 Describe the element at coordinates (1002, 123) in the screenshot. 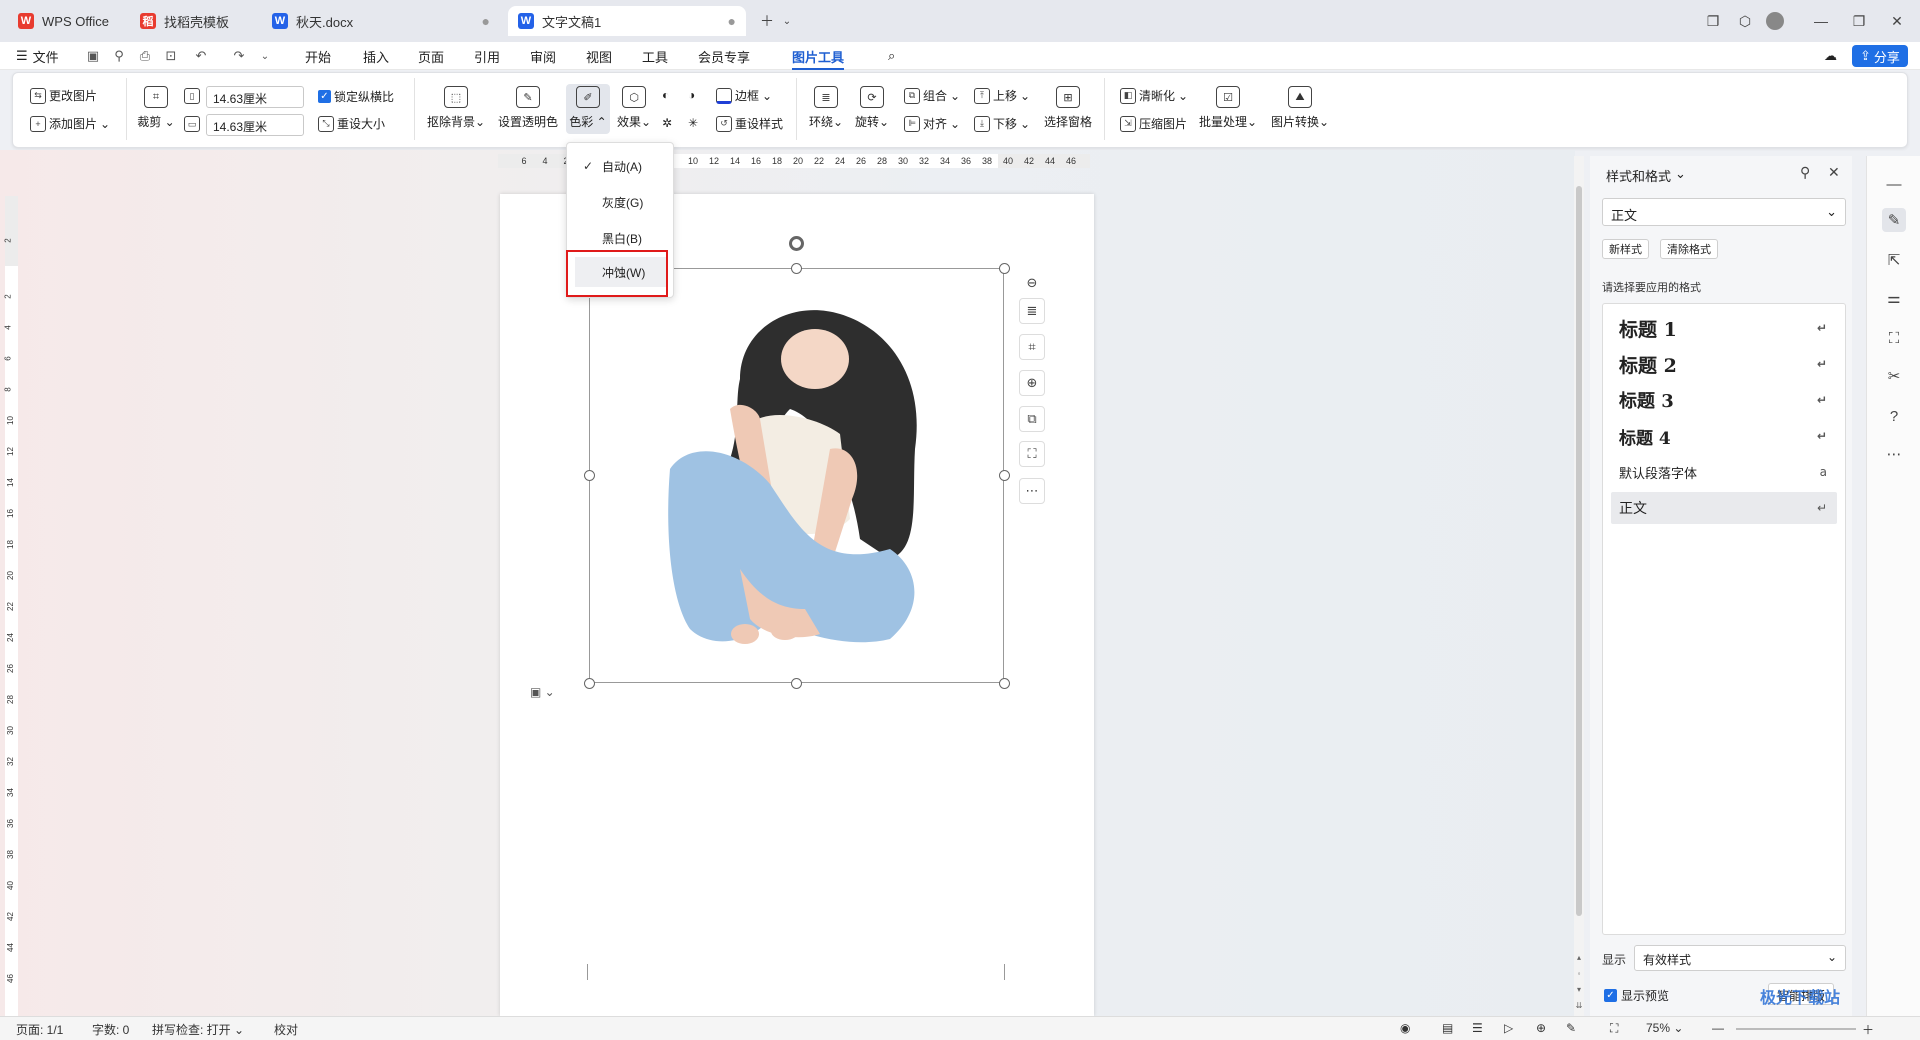

I see `send-backward-button: ⤓ 下移 ⌄` at that location.